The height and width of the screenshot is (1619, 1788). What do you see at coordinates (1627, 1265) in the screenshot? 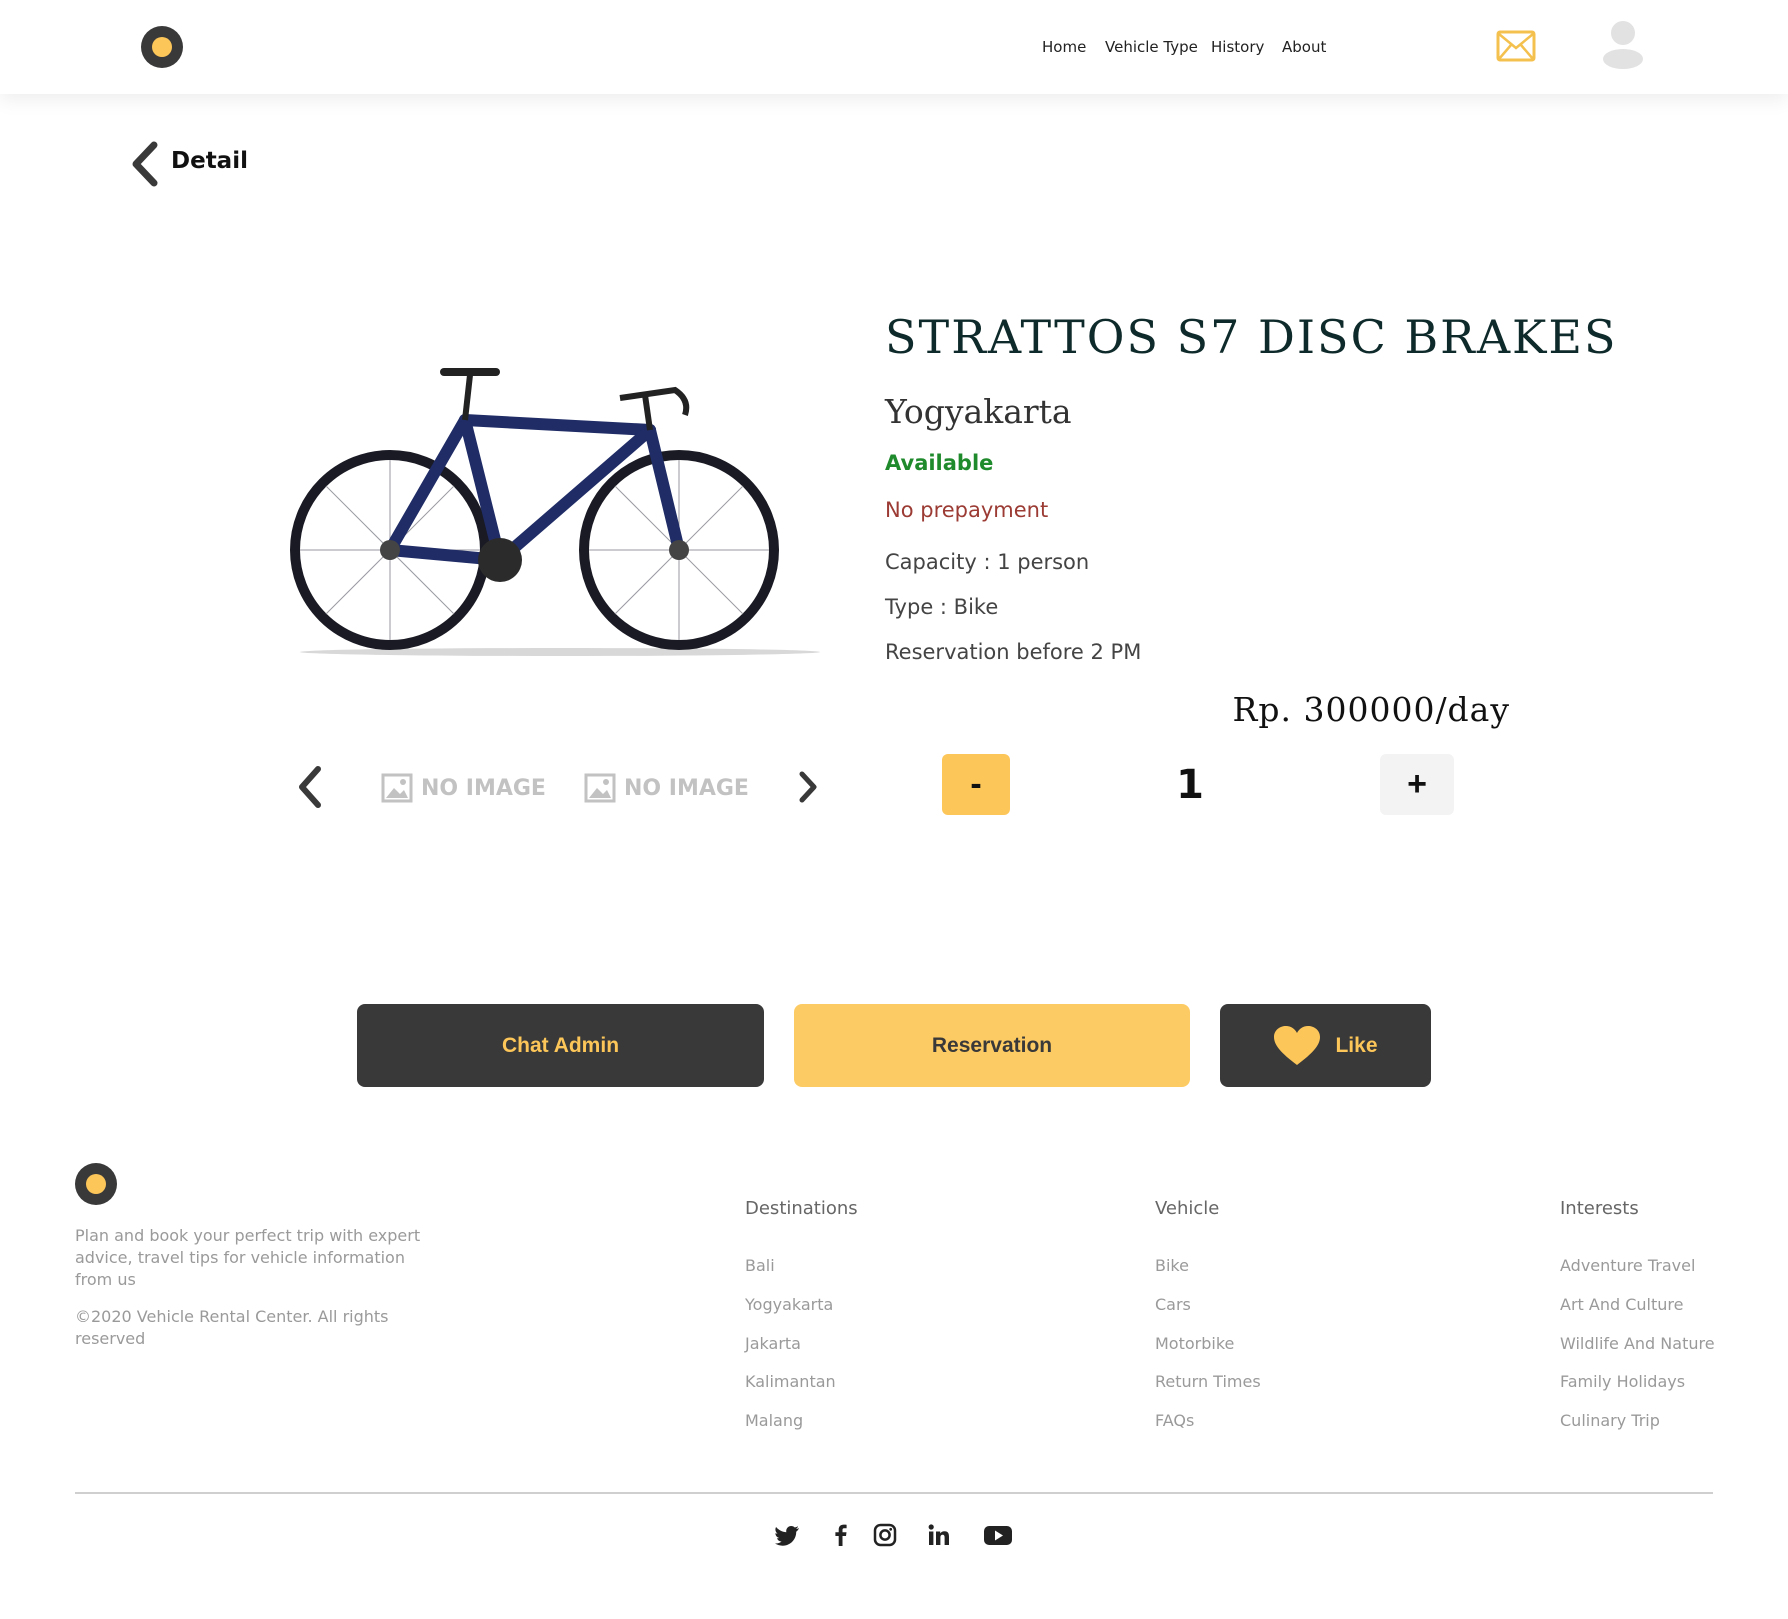
I see `footer-link: Adventure Travel` at bounding box center [1627, 1265].